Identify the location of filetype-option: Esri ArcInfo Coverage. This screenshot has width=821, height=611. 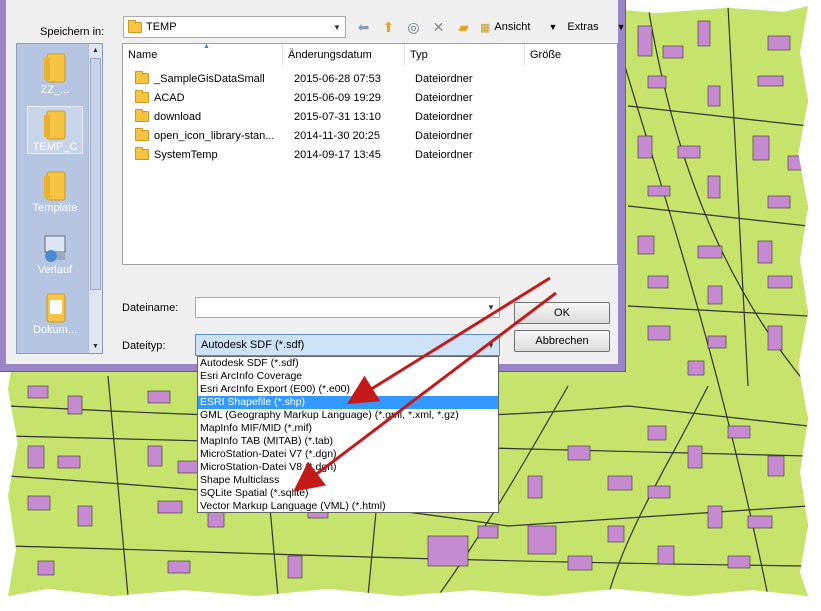
(348, 376).